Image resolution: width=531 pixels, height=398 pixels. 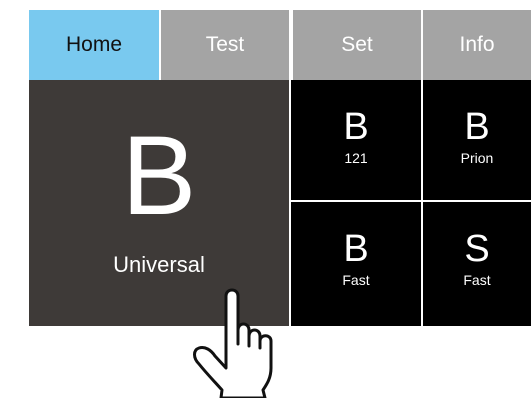 I want to click on tab-info: Info, so click(x=476, y=45).